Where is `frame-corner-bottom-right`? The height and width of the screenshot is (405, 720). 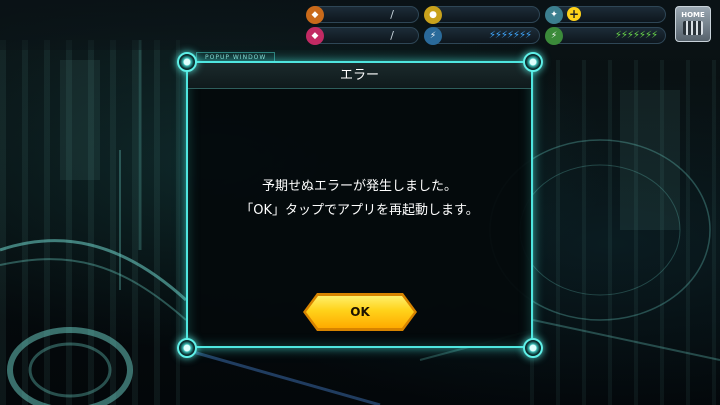 frame-corner-bottom-right is located at coordinates (533, 348).